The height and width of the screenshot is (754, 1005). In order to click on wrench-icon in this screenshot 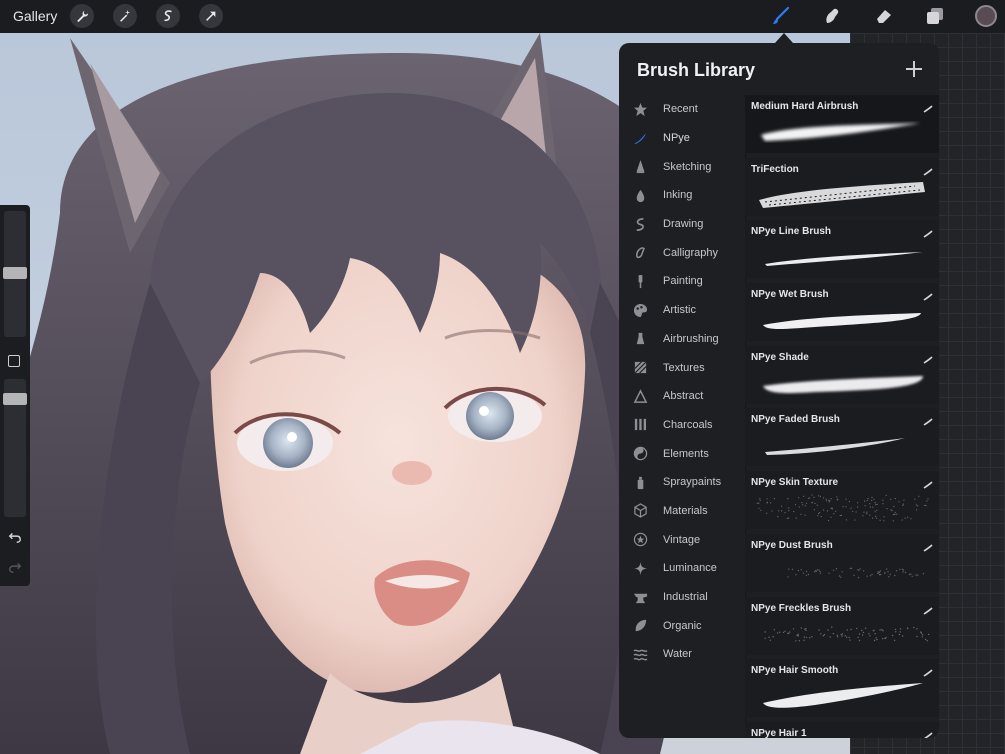, I will do `click(82, 16)`.